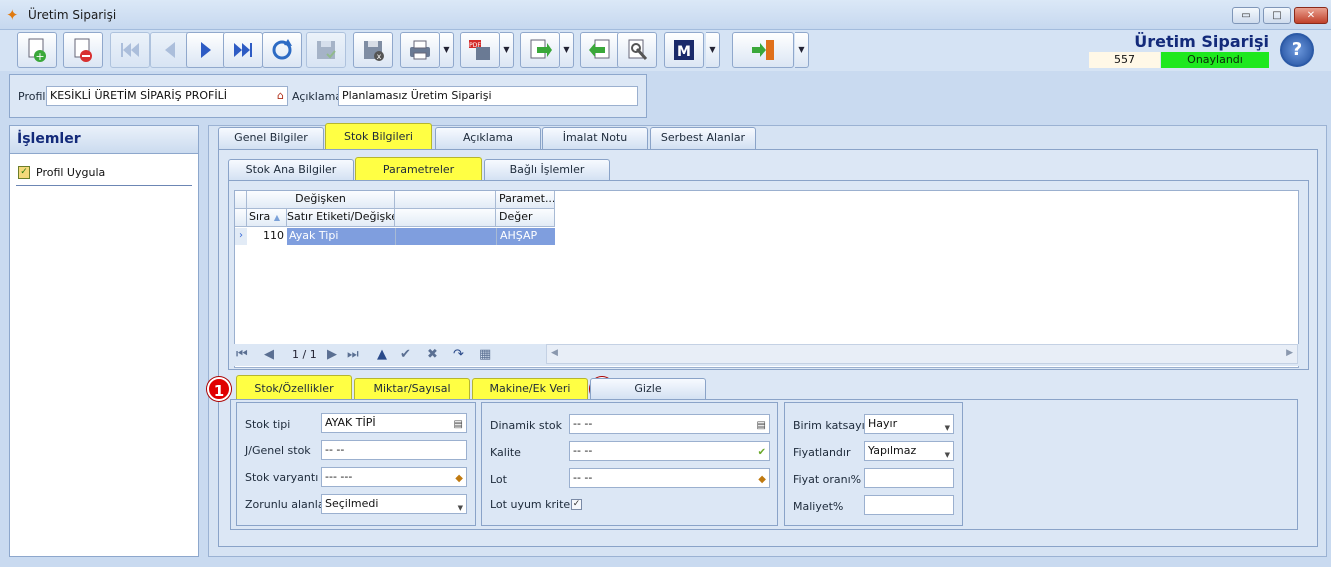  I want to click on fiyat-orani-field, so click(909, 478).